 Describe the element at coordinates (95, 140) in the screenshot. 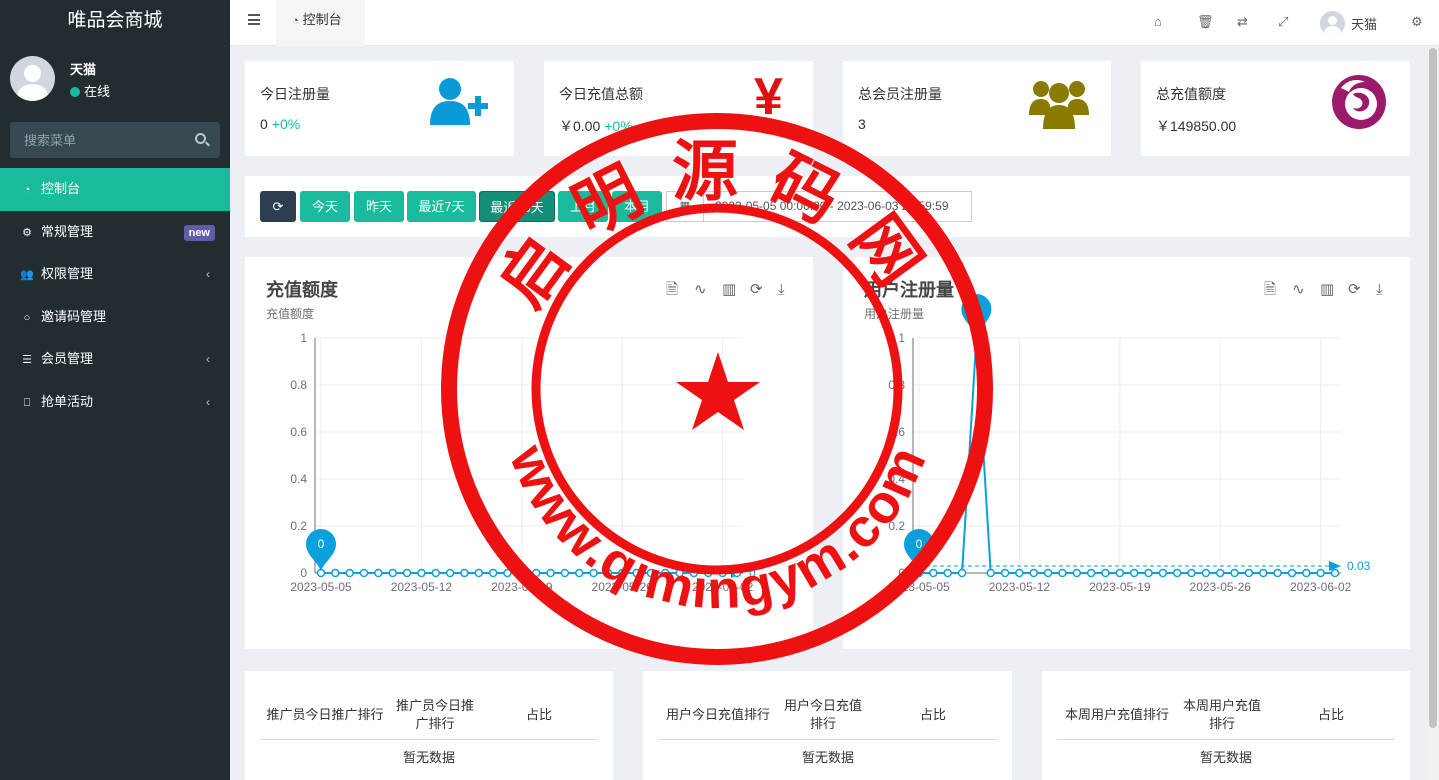

I see `menu-search-input` at that location.